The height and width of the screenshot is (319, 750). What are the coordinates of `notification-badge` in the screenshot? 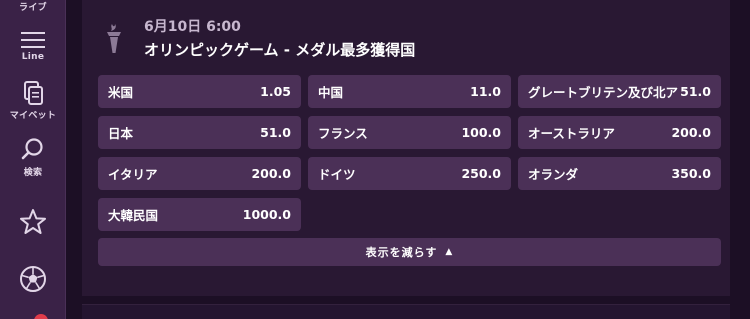 It's located at (41, 316).